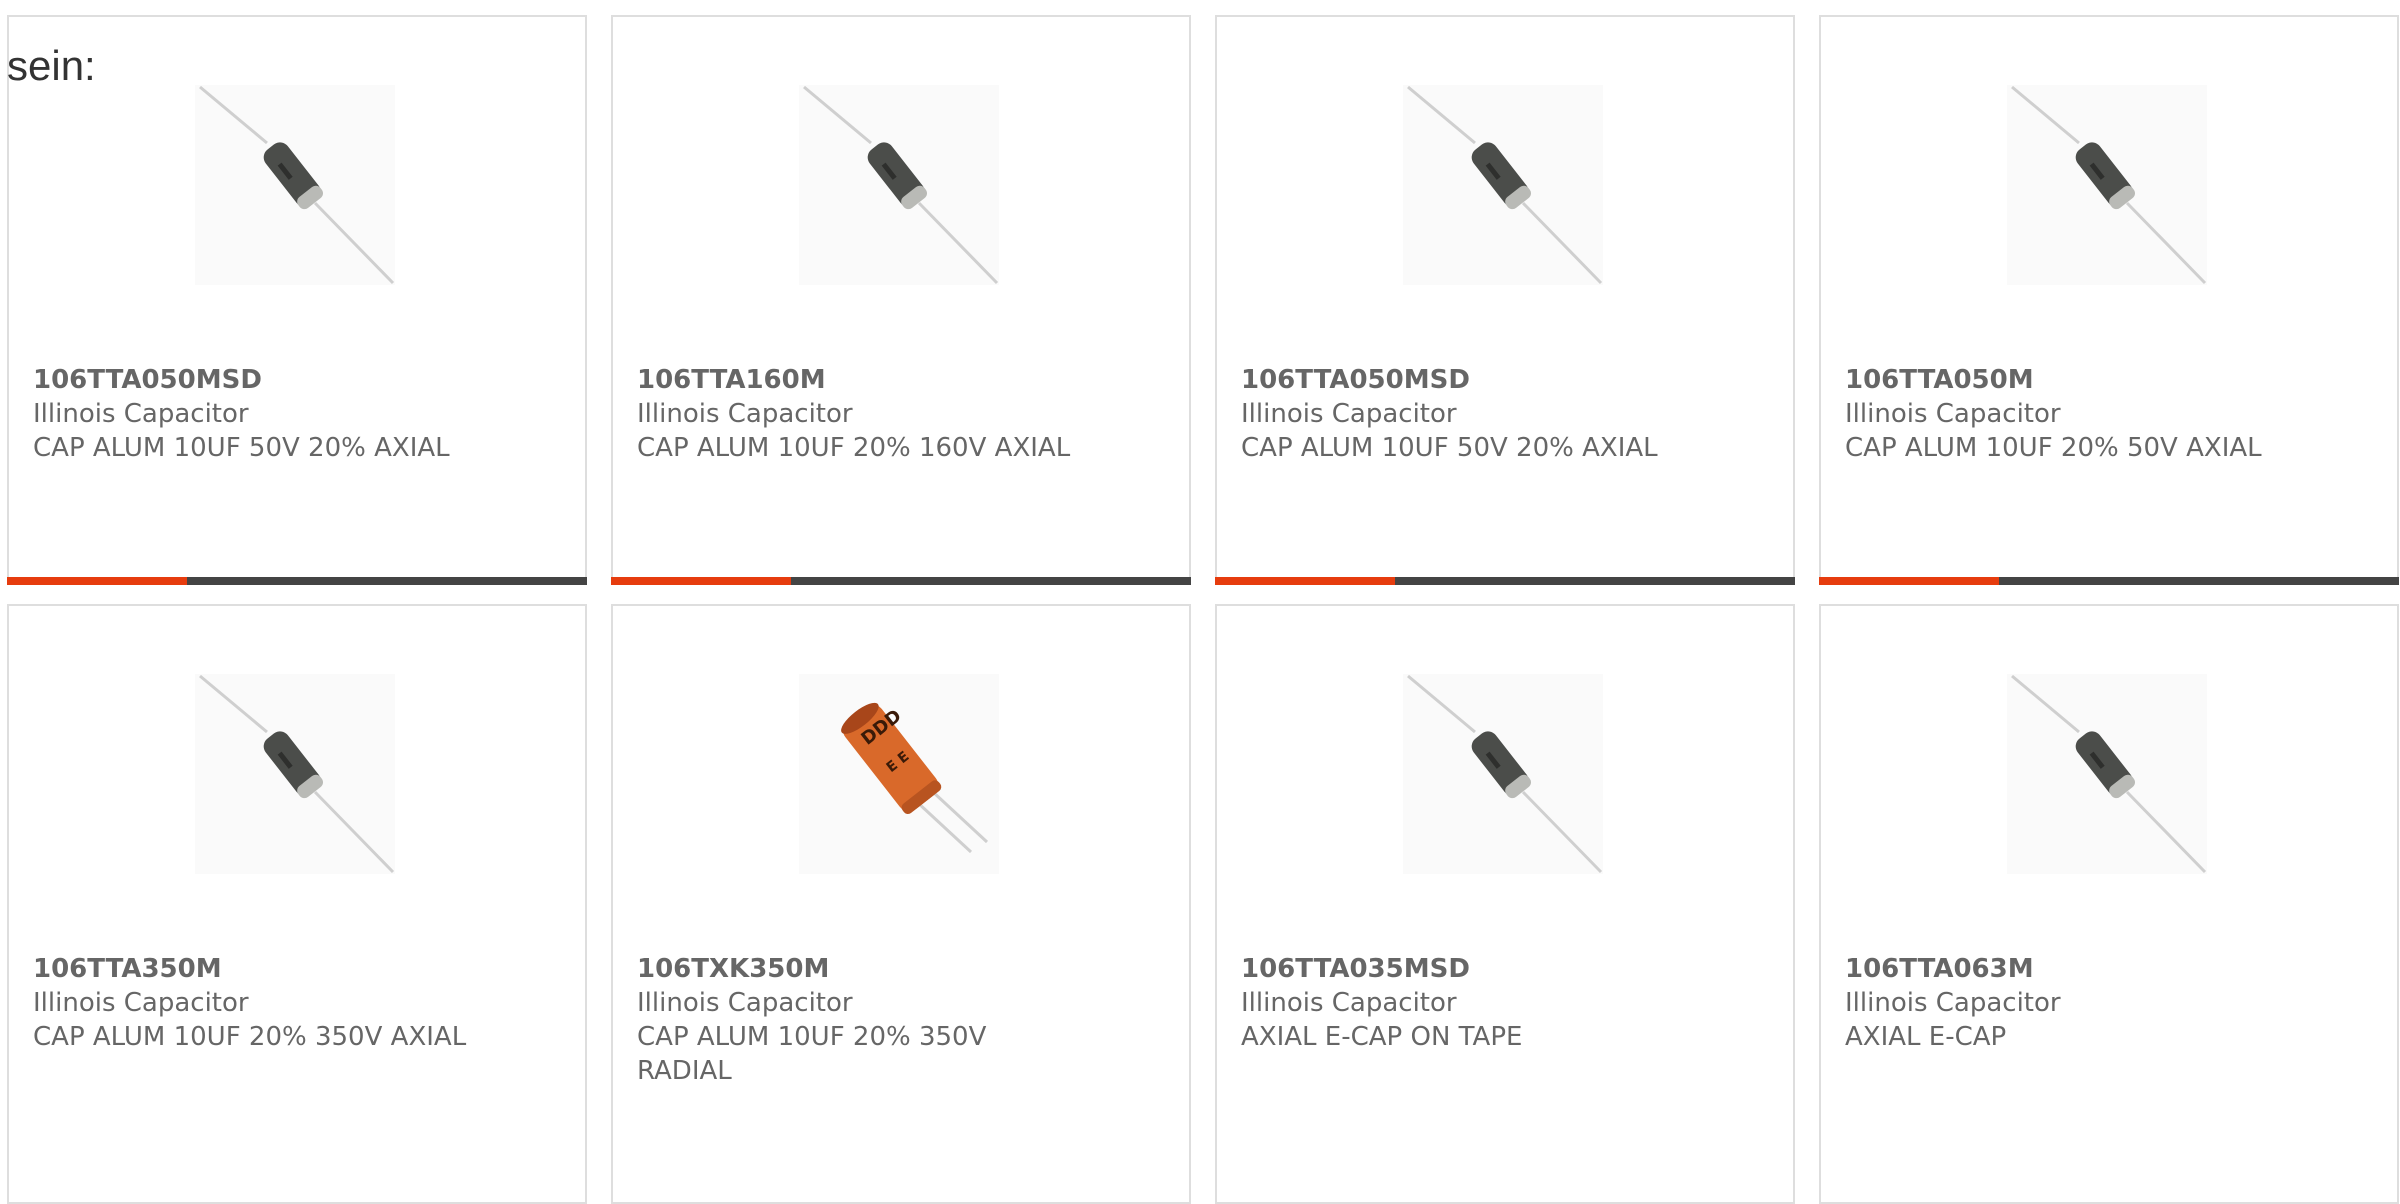 The image size is (2400, 1204). Describe the element at coordinates (899, 774) in the screenshot. I see `radial-capacitor-icon: DDD E E` at that location.